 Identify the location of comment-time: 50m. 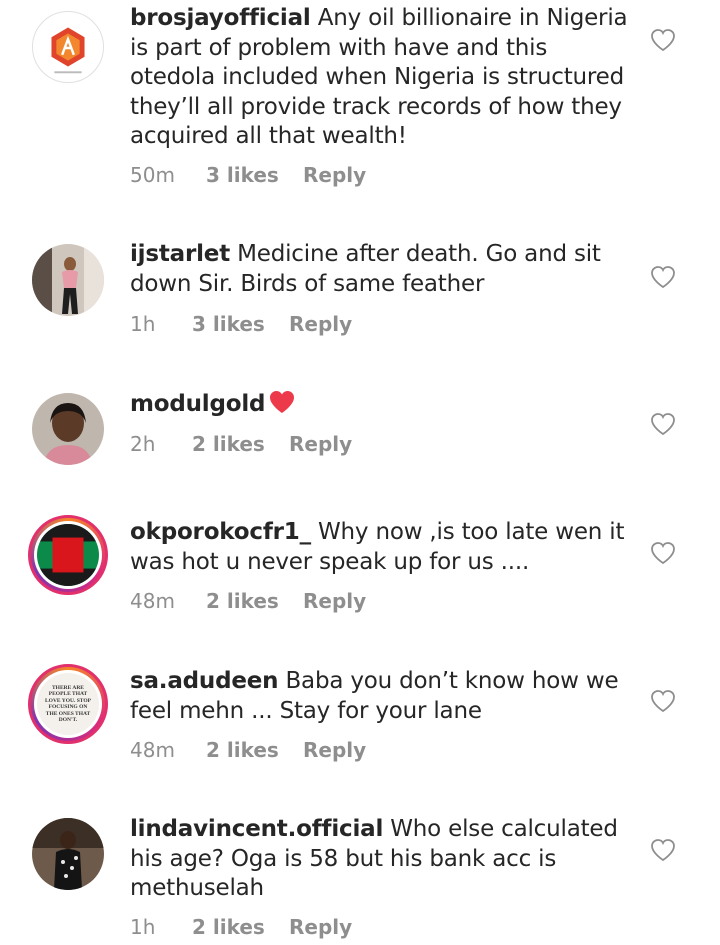
(152, 175).